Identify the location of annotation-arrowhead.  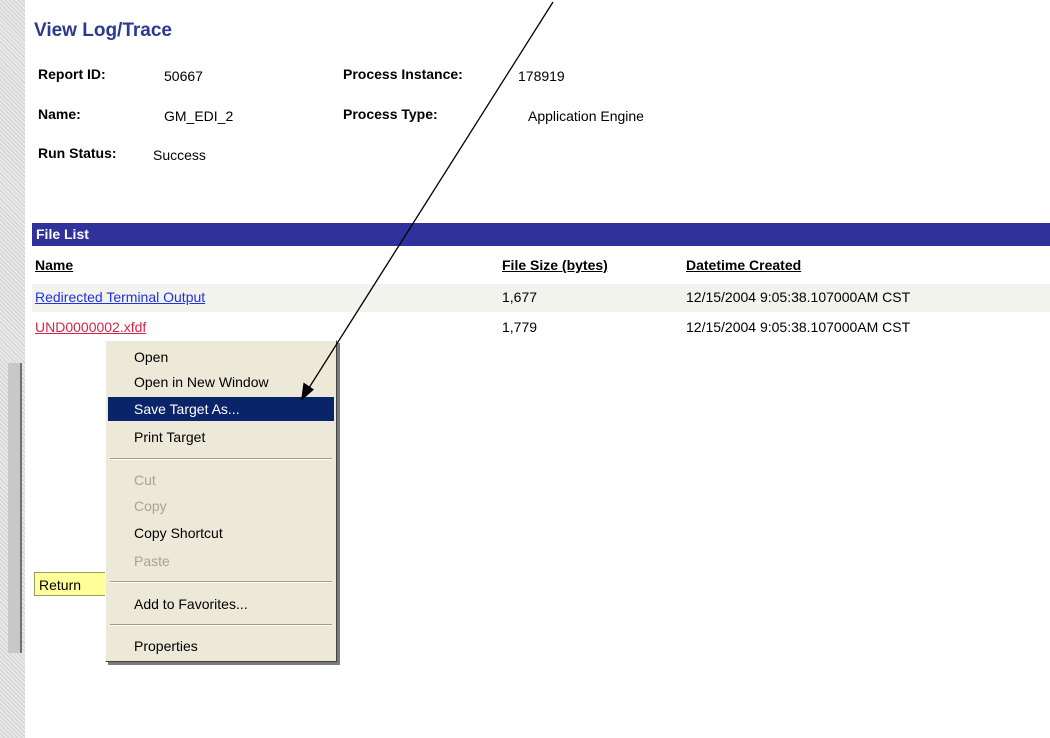
(307, 391).